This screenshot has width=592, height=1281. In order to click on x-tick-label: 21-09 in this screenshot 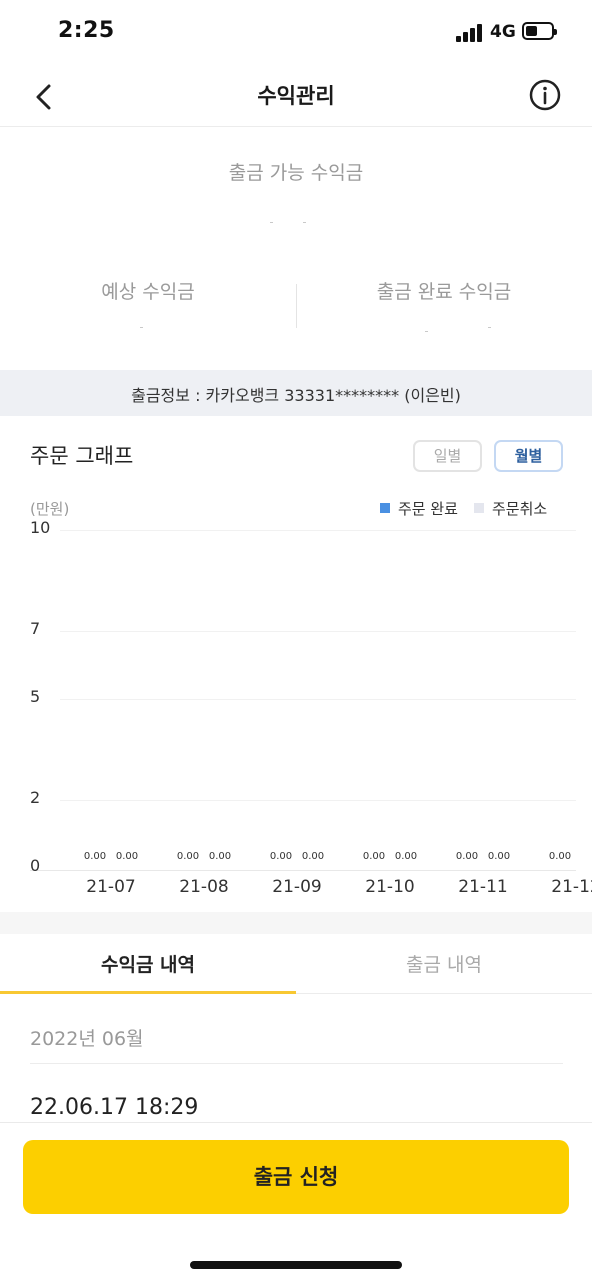, I will do `click(297, 887)`.